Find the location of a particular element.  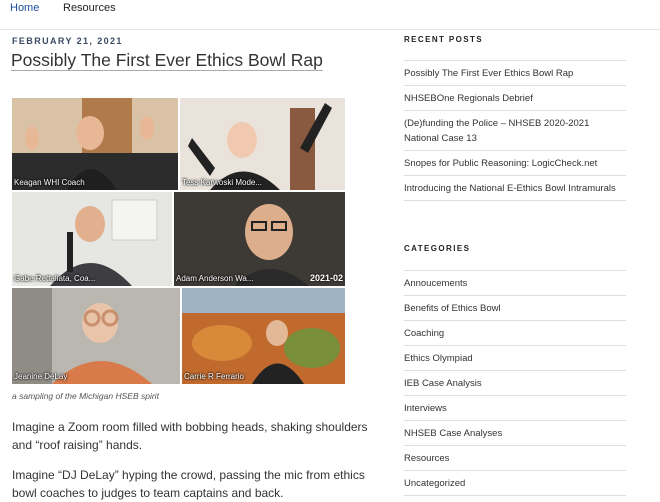

participant-name: Keagan WHI Coach is located at coordinates (49, 182).